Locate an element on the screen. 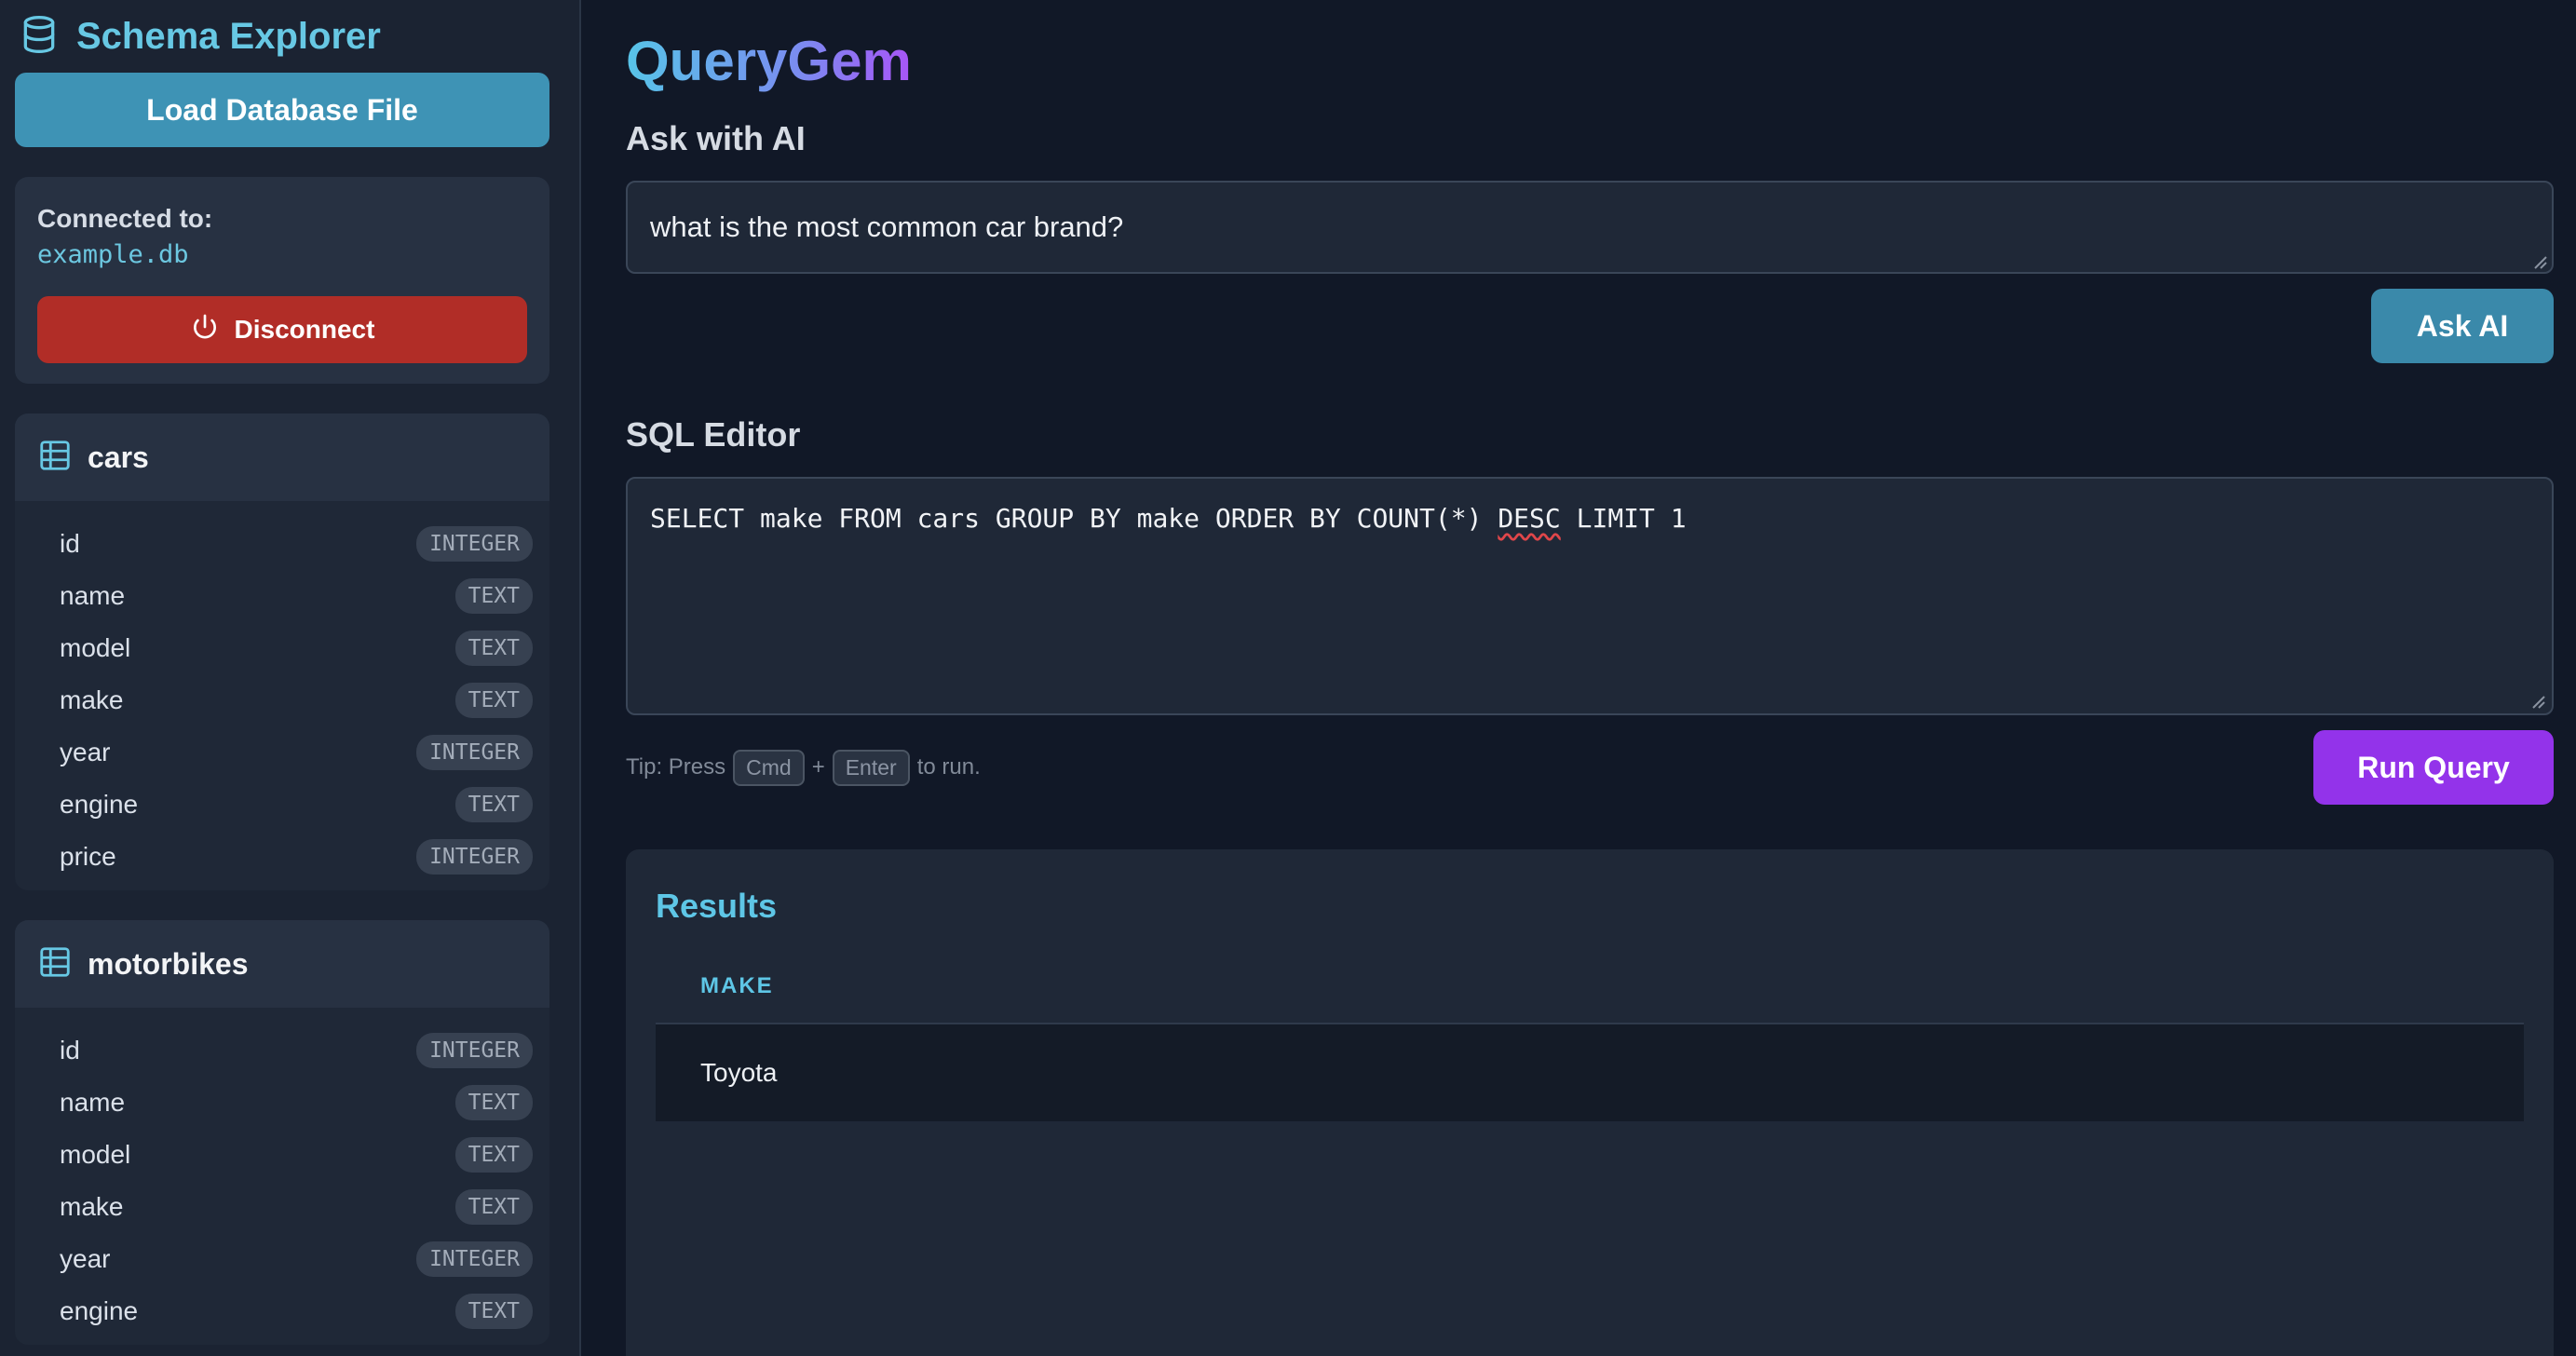 The image size is (2576, 1356). connected-database-name: example.db is located at coordinates (113, 254).